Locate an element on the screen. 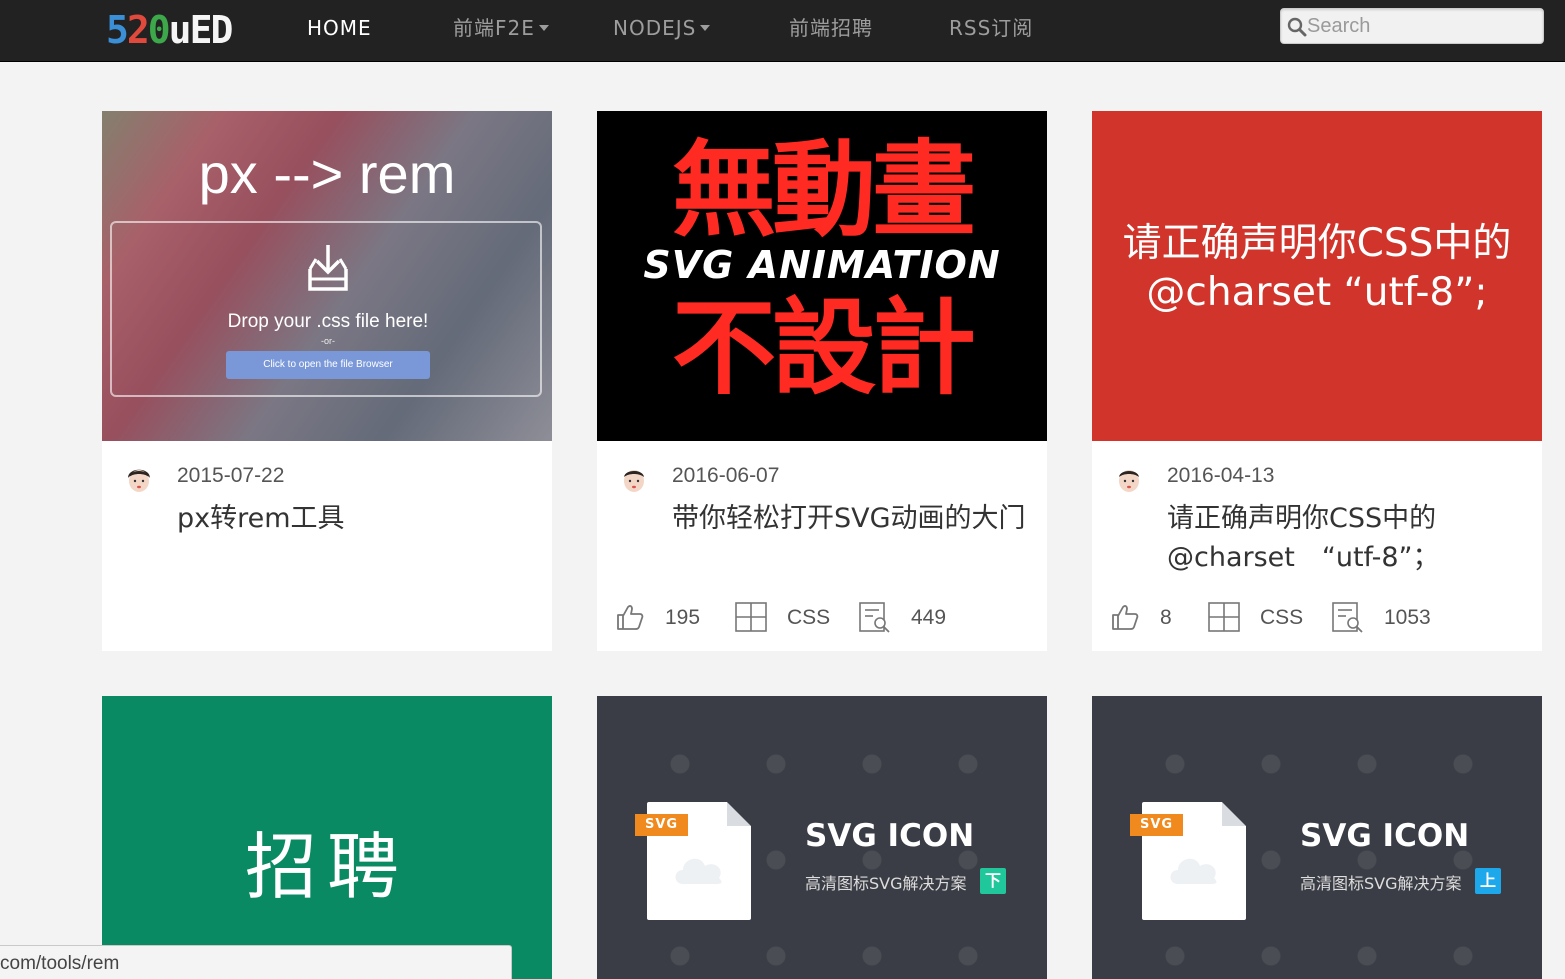 This screenshot has width=1565, height=979. search-icon is located at coordinates (1297, 27).